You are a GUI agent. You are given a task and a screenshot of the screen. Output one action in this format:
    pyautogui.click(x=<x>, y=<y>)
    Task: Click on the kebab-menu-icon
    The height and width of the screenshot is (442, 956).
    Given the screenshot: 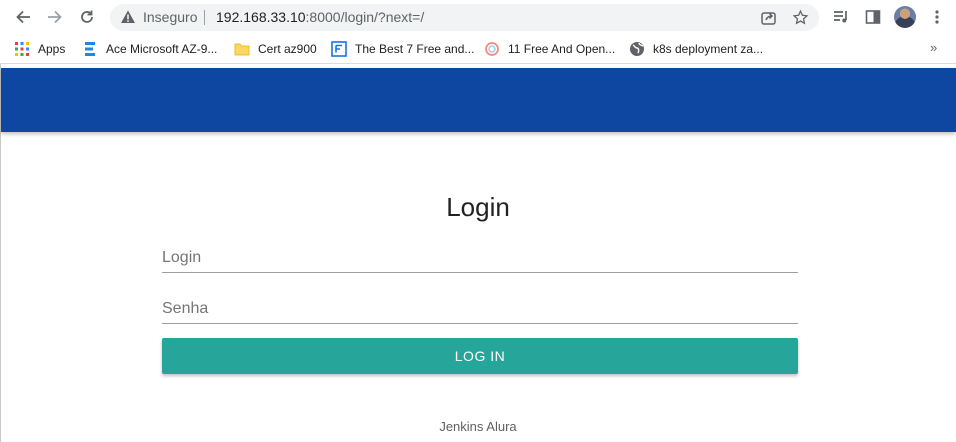 What is the action you would take?
    pyautogui.click(x=937, y=17)
    